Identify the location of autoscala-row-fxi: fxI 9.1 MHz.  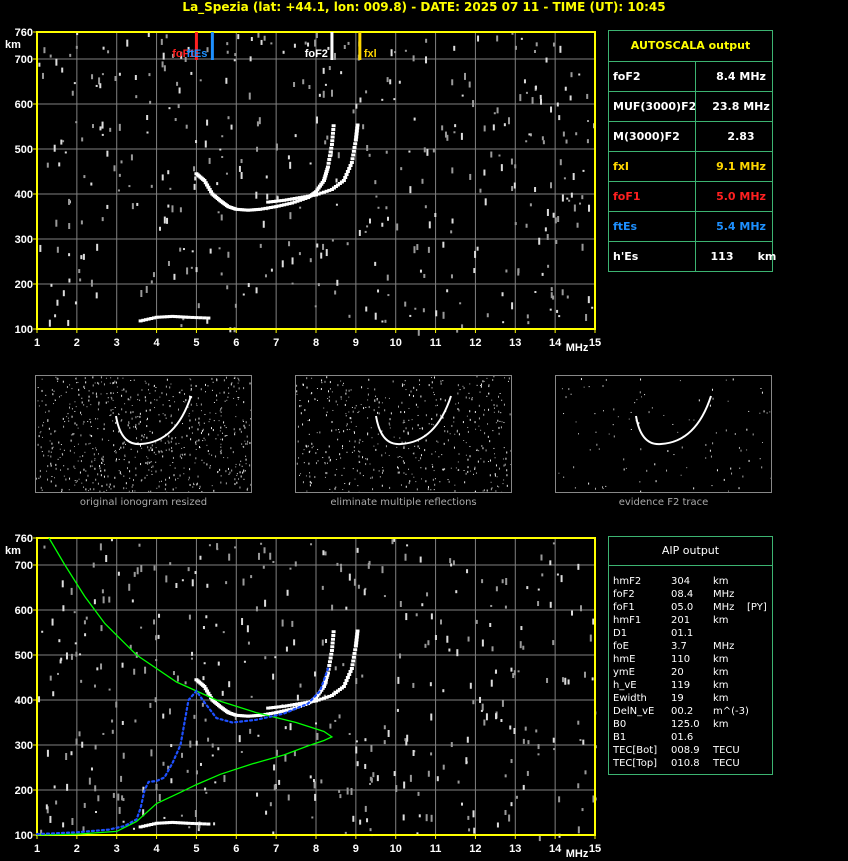
(690, 166).